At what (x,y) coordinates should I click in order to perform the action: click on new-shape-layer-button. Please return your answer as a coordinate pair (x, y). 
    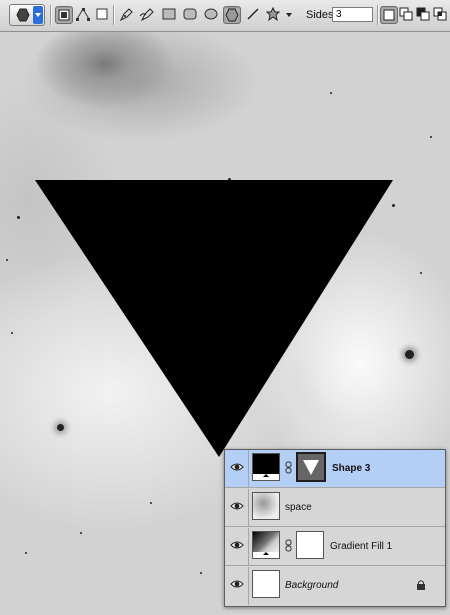
    Looking at the image, I should click on (389, 15).